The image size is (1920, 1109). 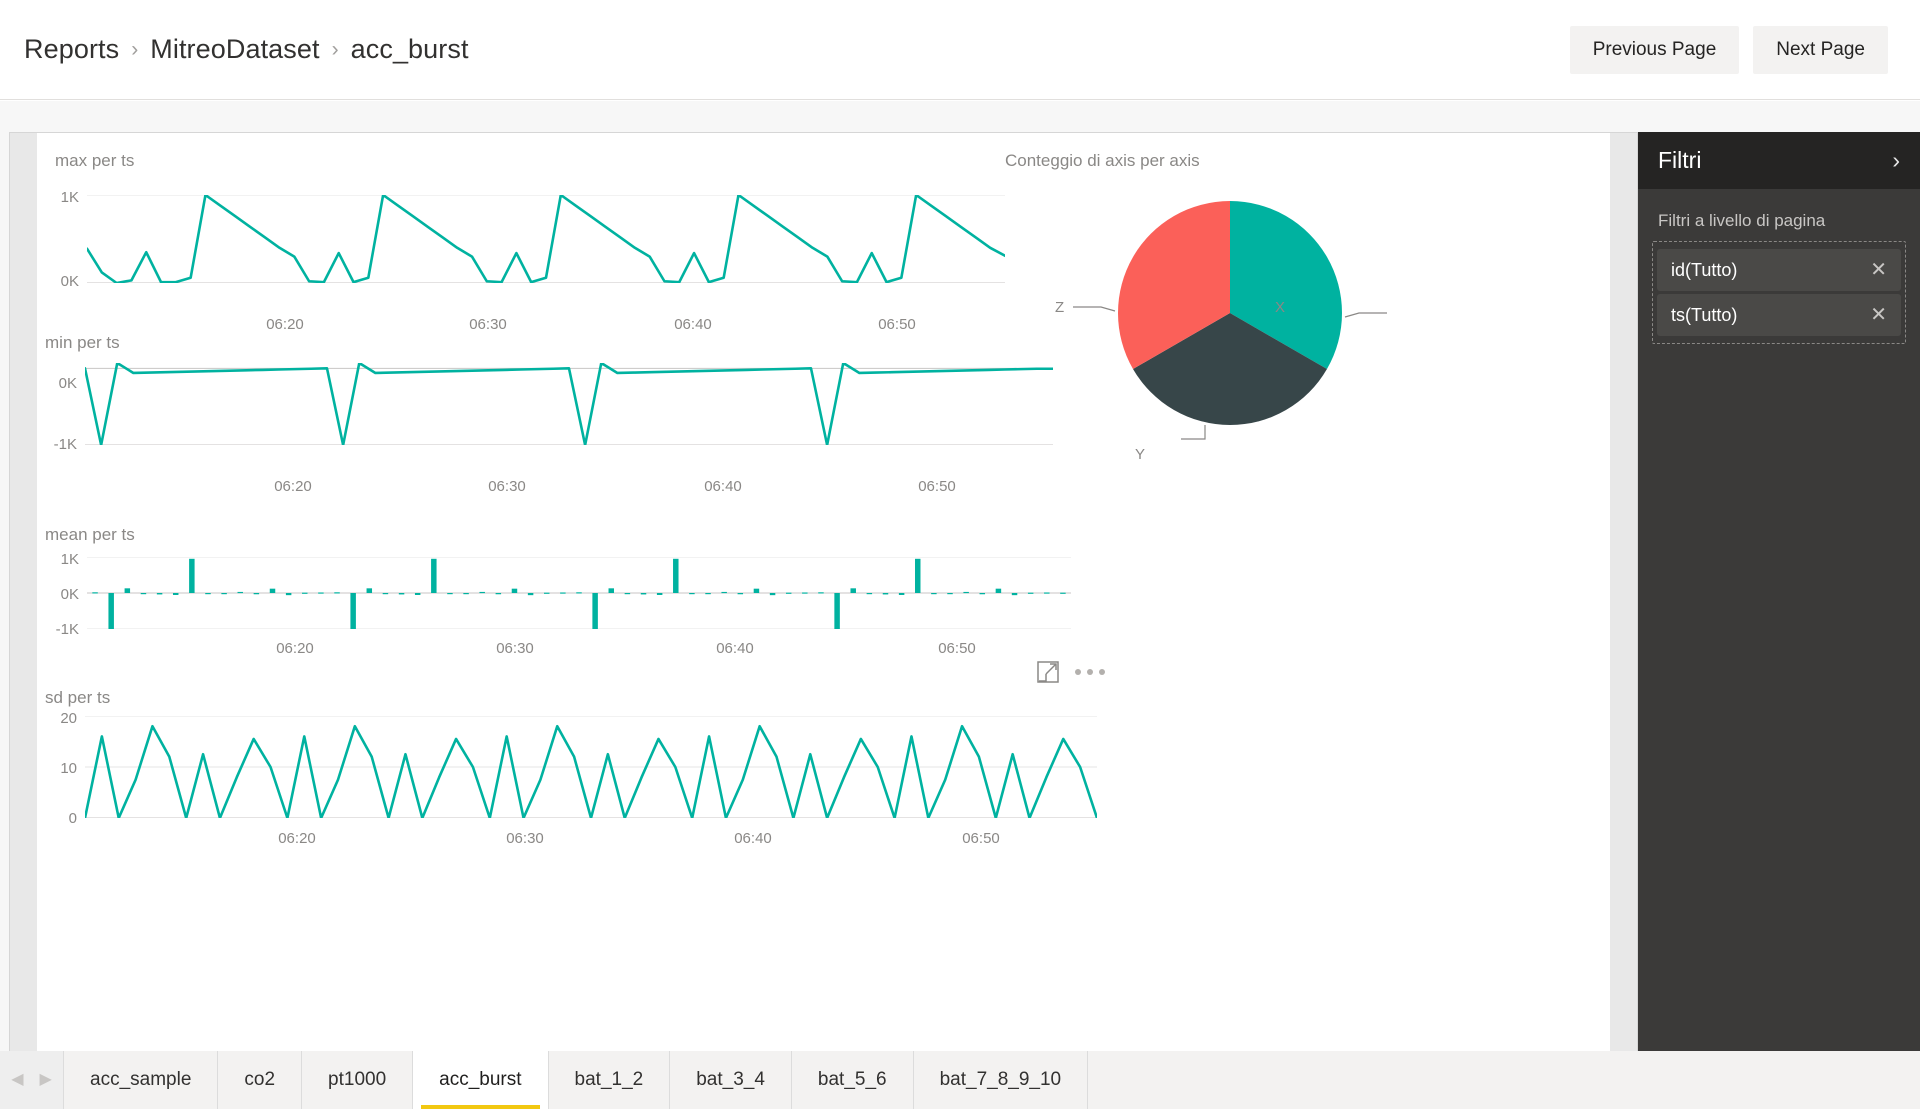 What do you see at coordinates (67, 629) in the screenshot?
I see `y-tick-mean-neg1k: -1K` at bounding box center [67, 629].